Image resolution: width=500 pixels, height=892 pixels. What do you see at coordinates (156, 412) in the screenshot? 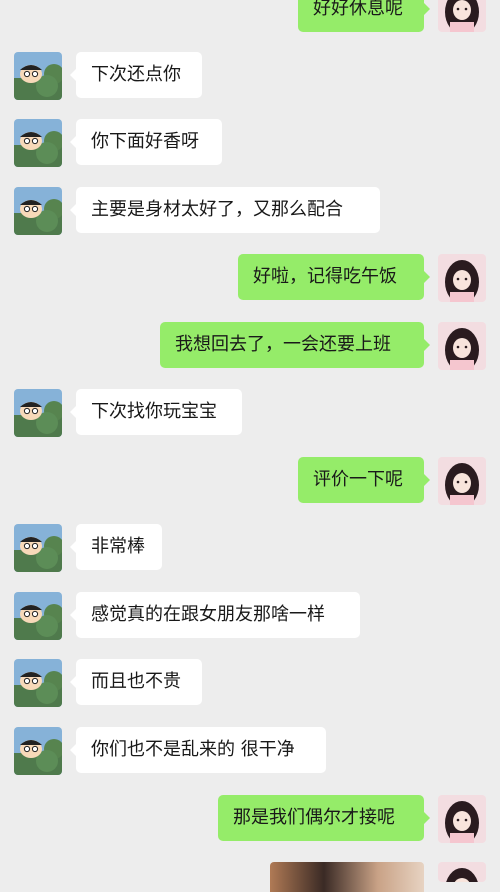
I see `incoming-bubble: 下次找你玩宝宝` at bounding box center [156, 412].